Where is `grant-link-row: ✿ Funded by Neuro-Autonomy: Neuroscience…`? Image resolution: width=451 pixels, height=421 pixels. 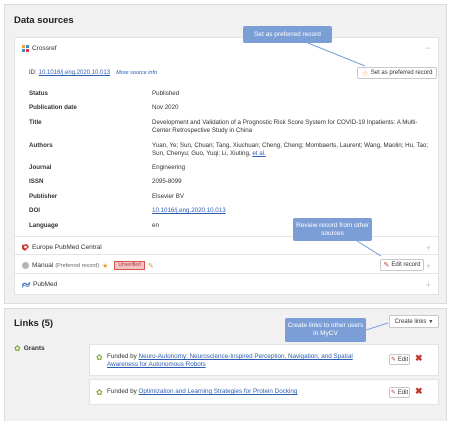
grant-link-row: ✿ Funded by Neuro-Autonomy: Neuroscience… is located at coordinates (264, 360).